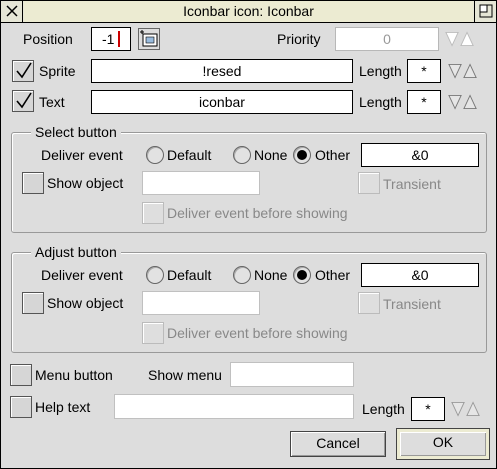  I want to click on close-icon, so click(12, 11).